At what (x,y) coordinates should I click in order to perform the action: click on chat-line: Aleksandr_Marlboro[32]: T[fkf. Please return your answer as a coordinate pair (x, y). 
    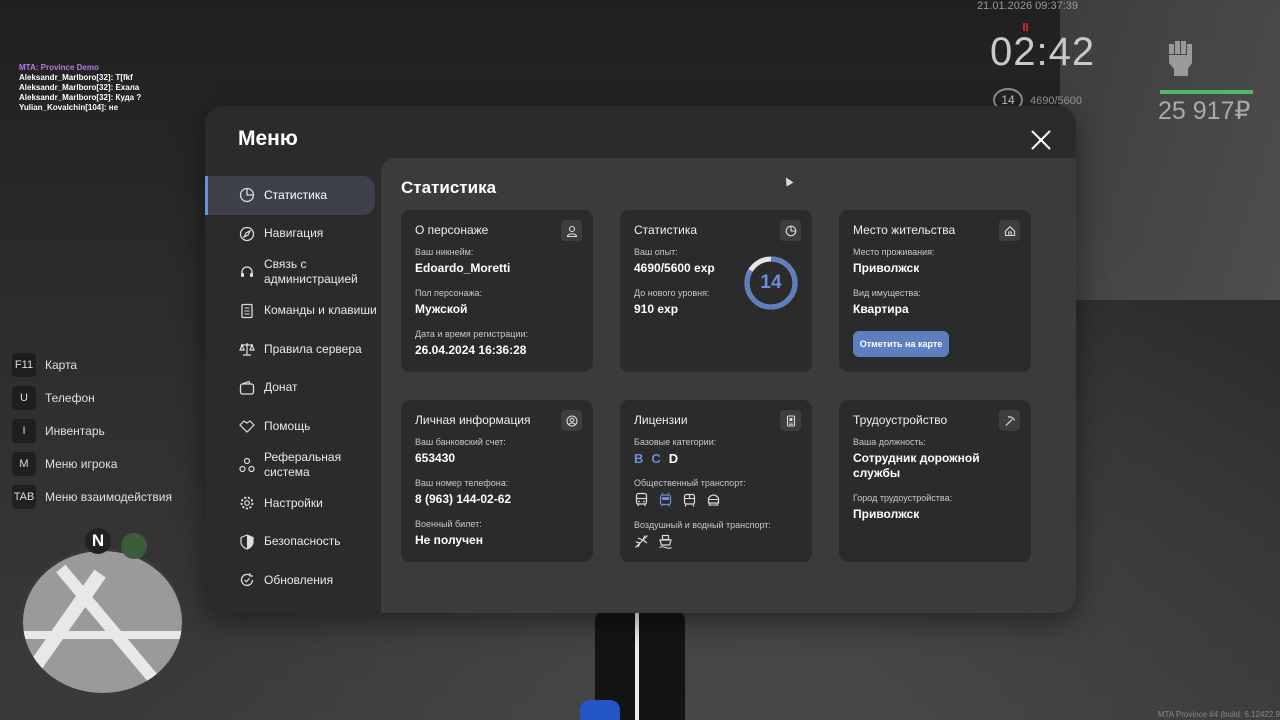
    Looking at the image, I should click on (76, 77).